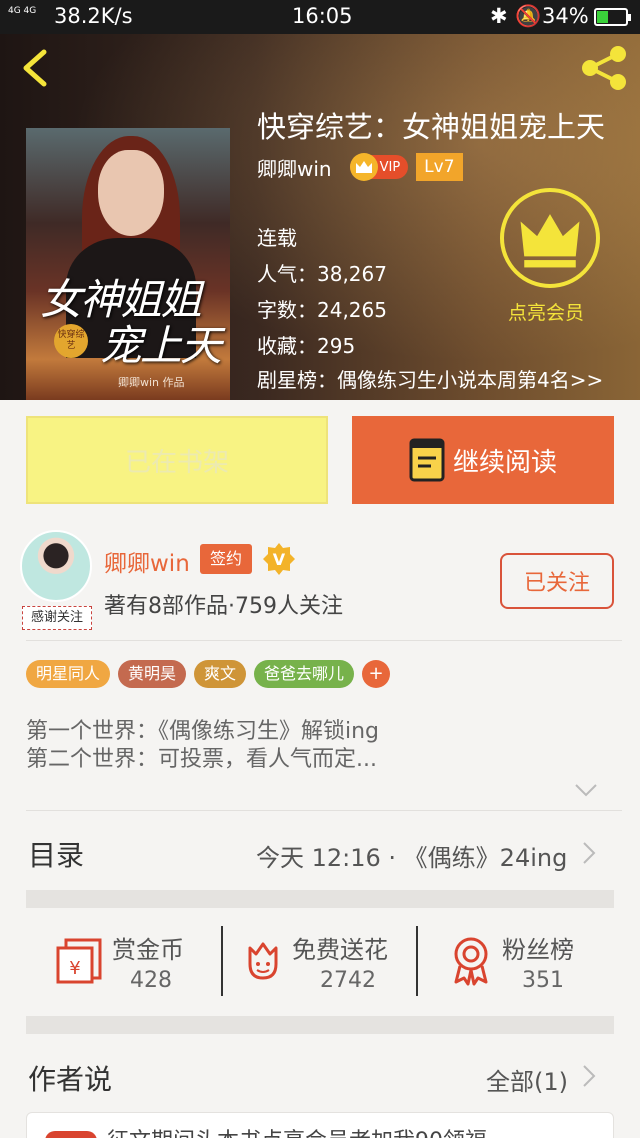 Image resolution: width=640 pixels, height=1138 pixels. Describe the element at coordinates (363, 167) in the screenshot. I see `crown-icon` at that location.